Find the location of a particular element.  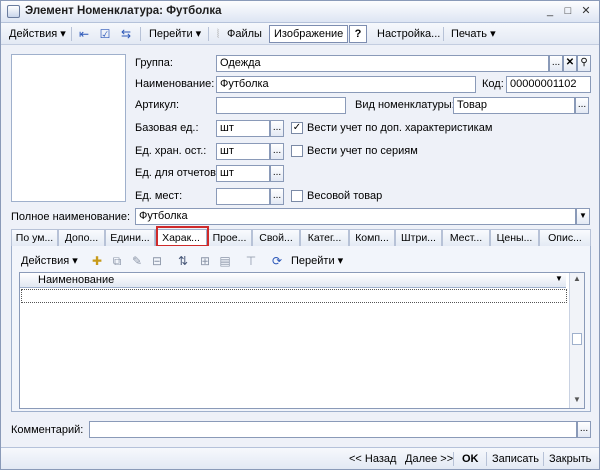

full-name-field: Футболка is located at coordinates (355, 216).